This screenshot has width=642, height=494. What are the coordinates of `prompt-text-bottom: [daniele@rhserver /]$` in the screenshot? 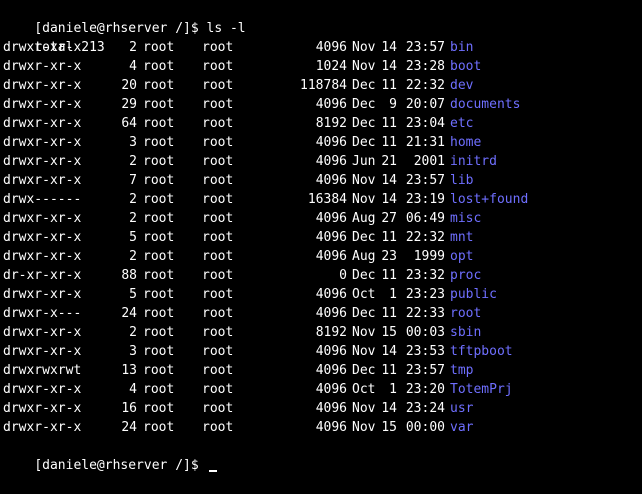 It's located at (120, 465).